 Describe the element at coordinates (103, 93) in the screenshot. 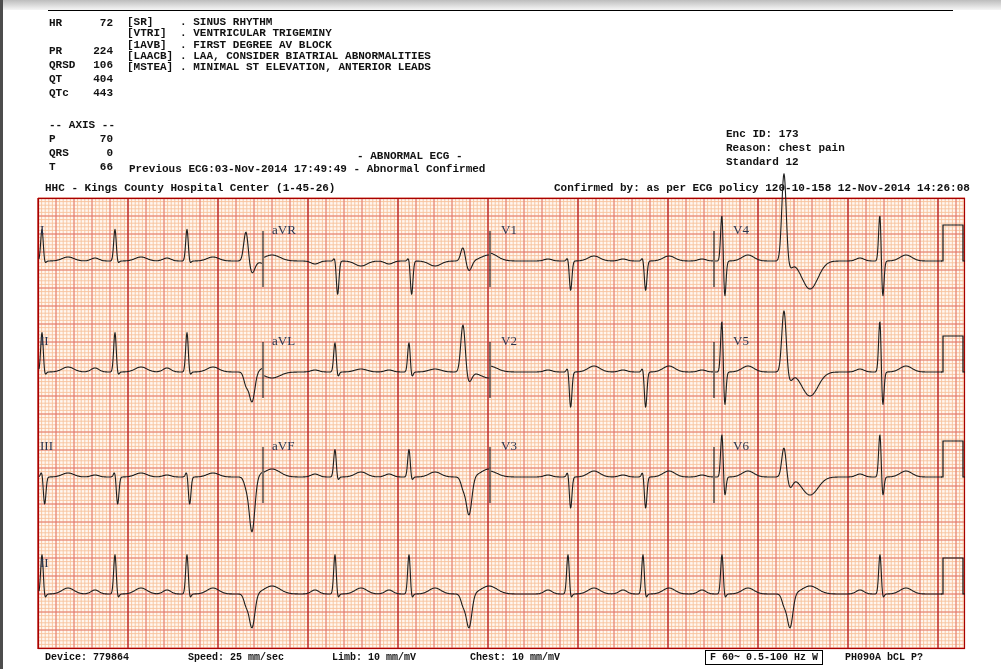

I see `measurement-value: 443` at that location.